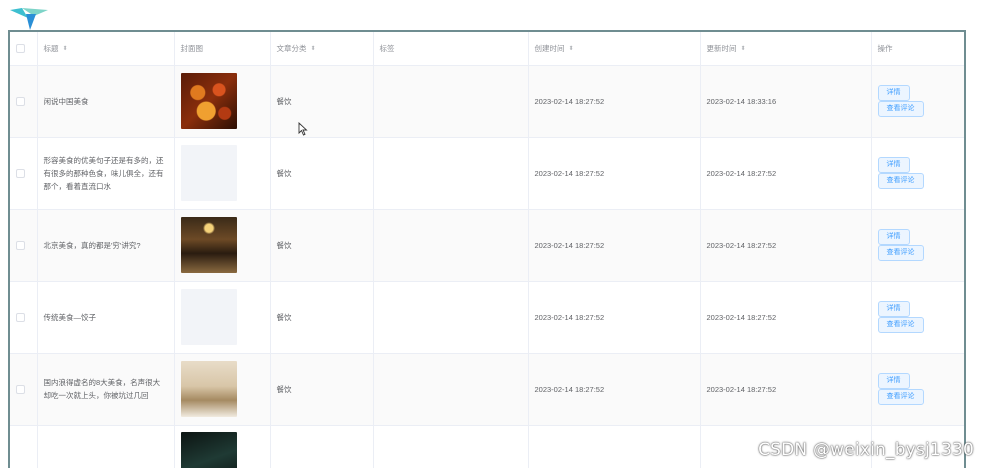 This screenshot has height=468, width=990. Describe the element at coordinates (102, 389) in the screenshot. I see `article-title: 国内浪得虚名的8大美食，名声很大却吃一次就上头，你被坑过几回` at that location.